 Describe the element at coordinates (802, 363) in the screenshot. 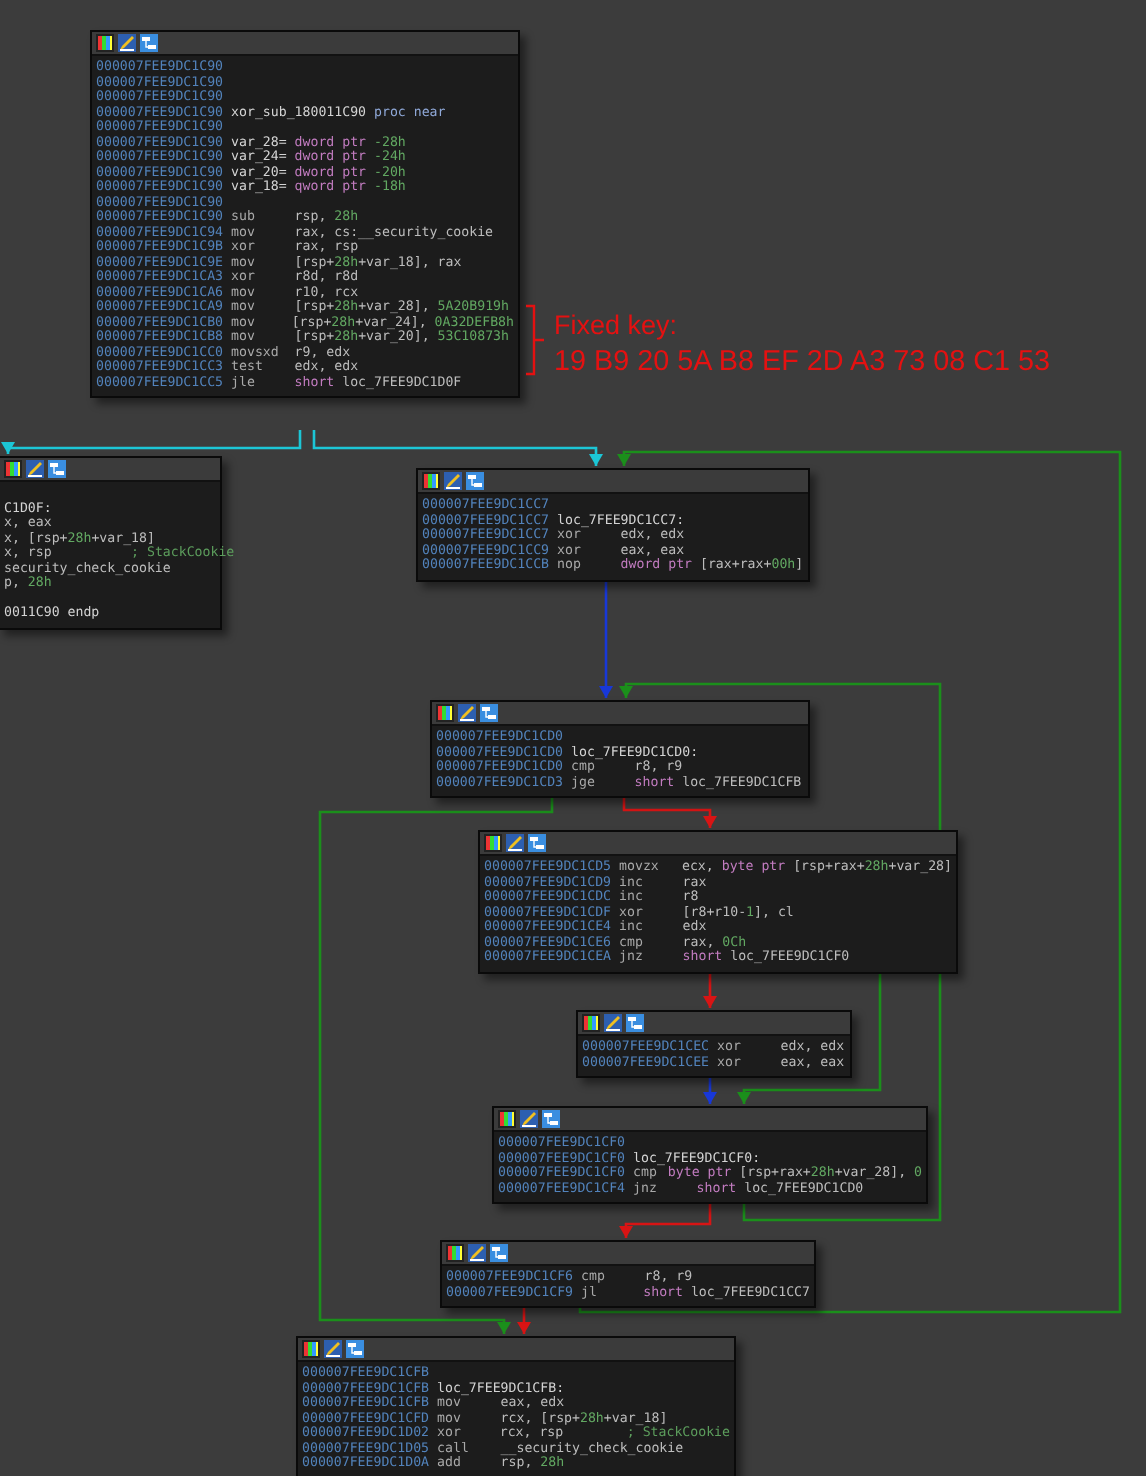

I see `key-bytes: 19 B9 20 5A B8 EF 2D A3 73 08 C1 53` at that location.